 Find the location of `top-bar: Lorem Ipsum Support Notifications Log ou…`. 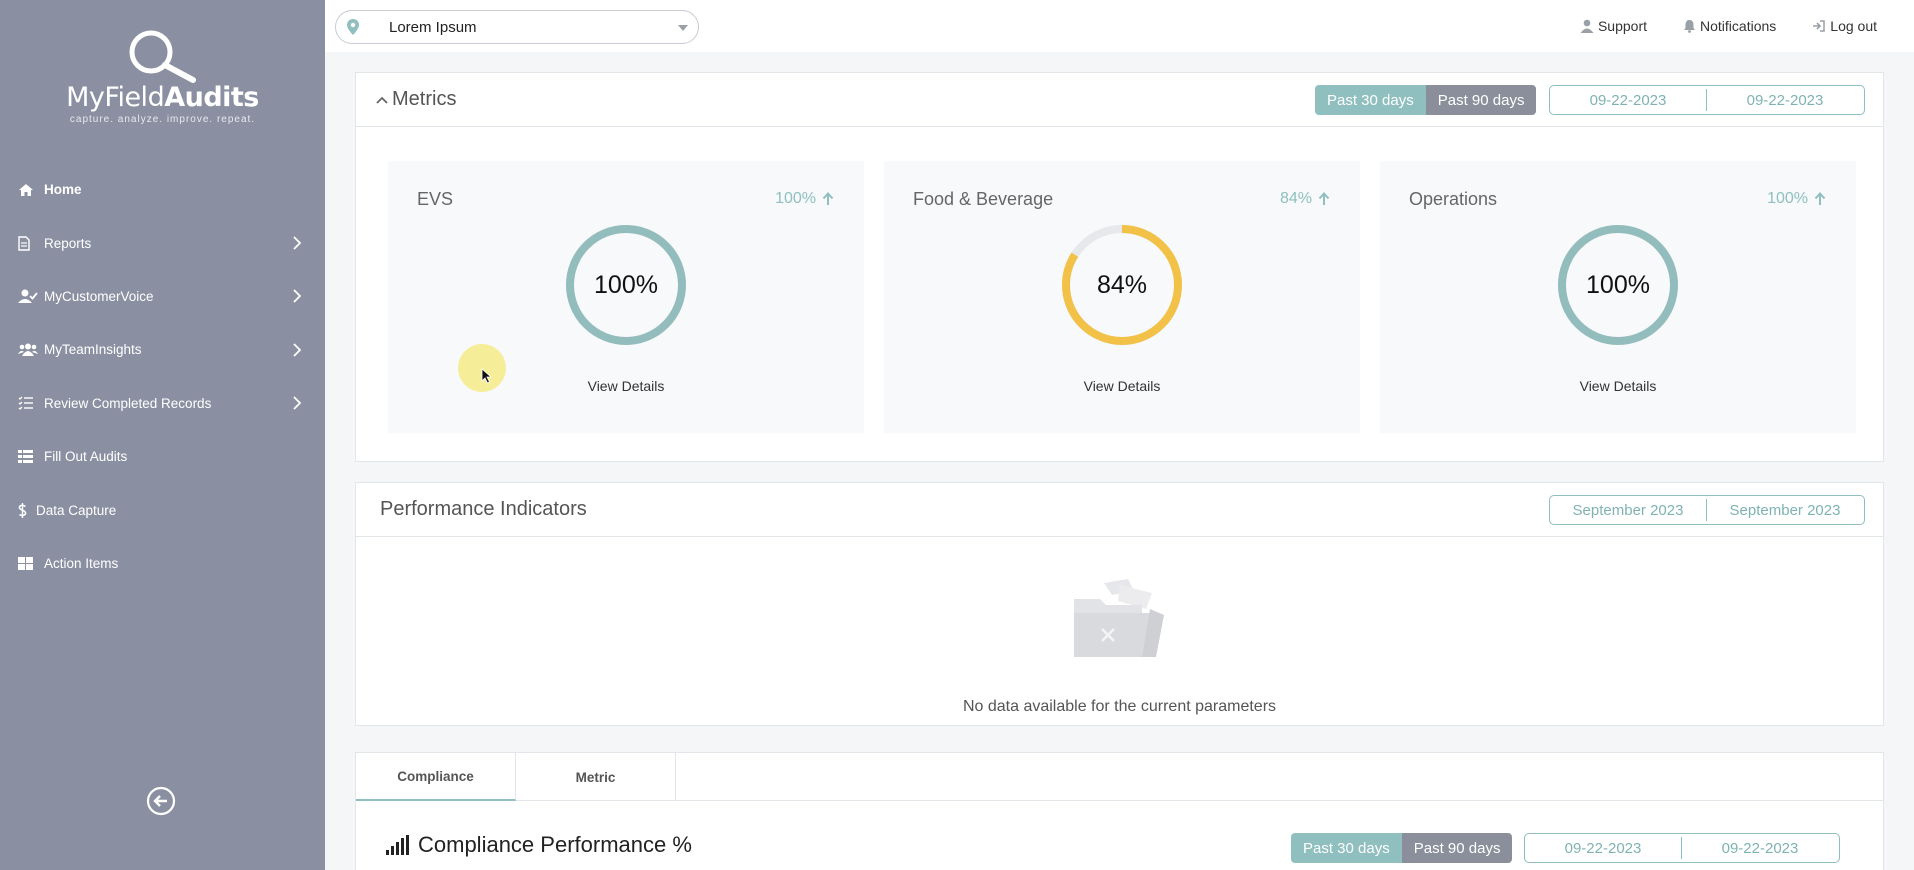

top-bar: Lorem Ipsum Support Notifications Log ou… is located at coordinates (1119, 26).